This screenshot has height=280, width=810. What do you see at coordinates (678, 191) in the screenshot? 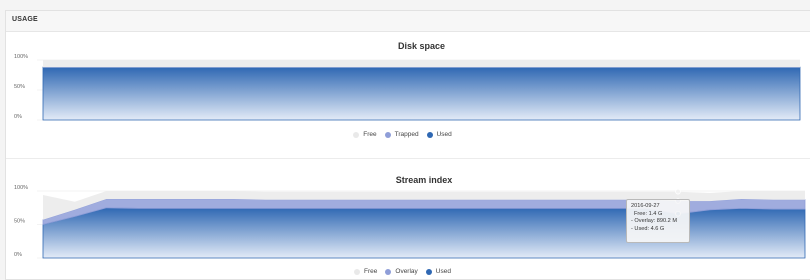
I see `hover-marker-free` at bounding box center [678, 191].